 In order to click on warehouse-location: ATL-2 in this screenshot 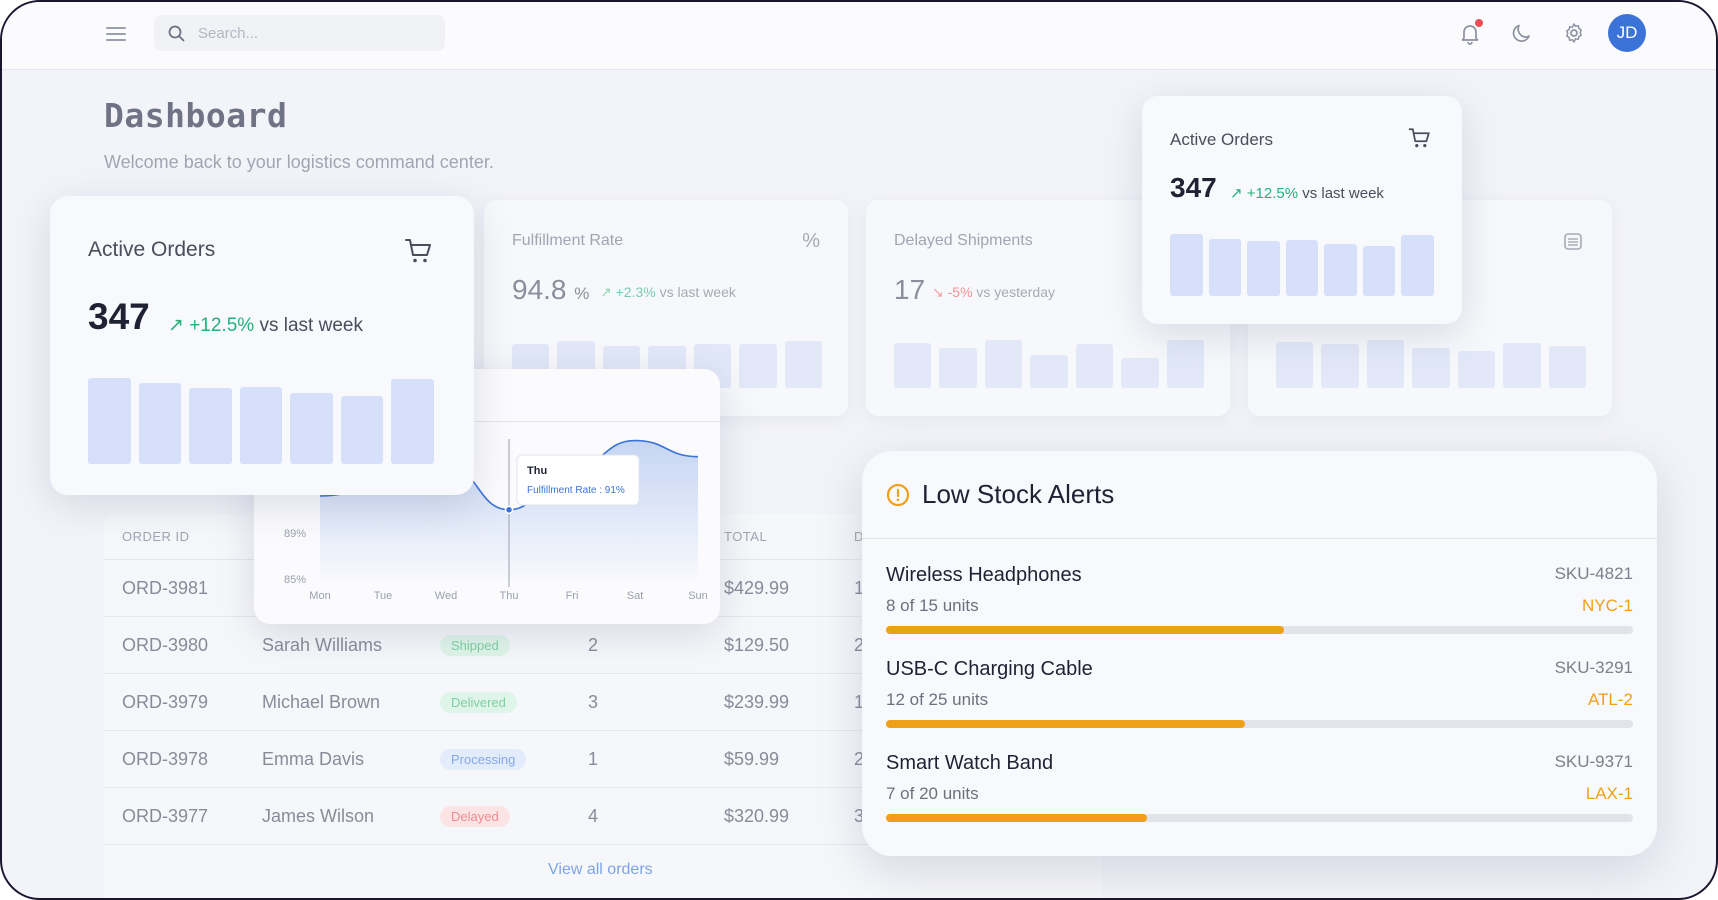, I will do `click(1610, 699)`.